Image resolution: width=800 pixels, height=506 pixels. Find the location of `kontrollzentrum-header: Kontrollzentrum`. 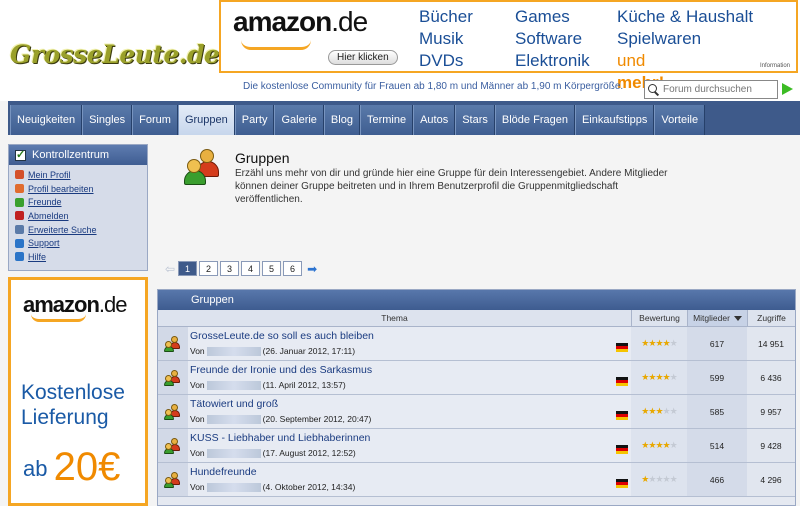

kontrollzentrum-header: Kontrollzentrum is located at coordinates (78, 155).